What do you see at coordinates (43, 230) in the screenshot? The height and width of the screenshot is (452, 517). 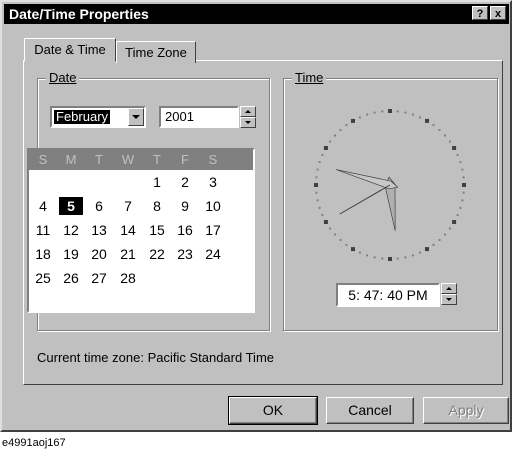 I see `calendar-day: 11` at bounding box center [43, 230].